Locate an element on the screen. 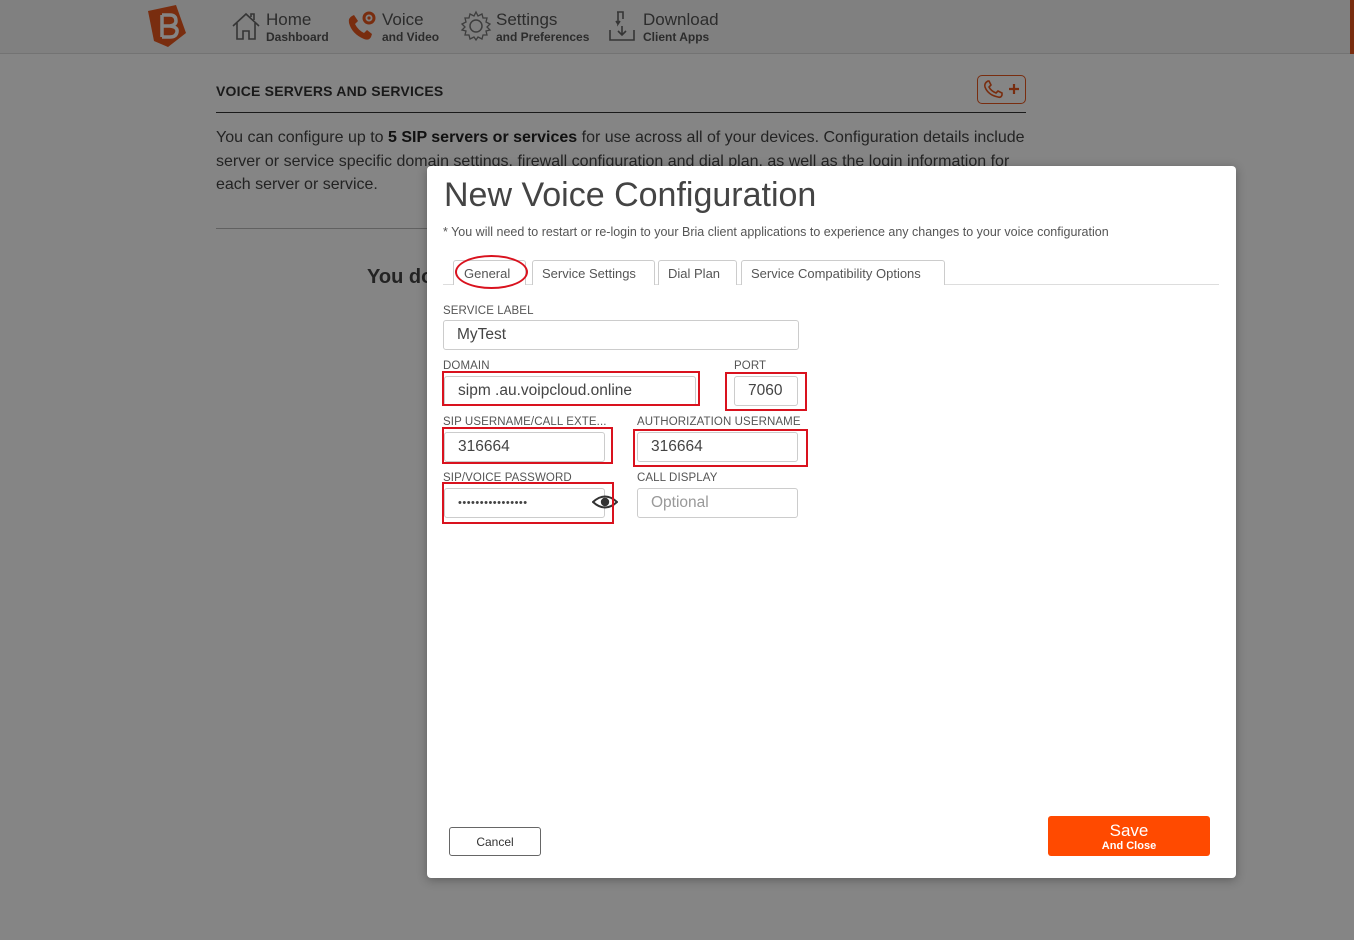  sip-username-input is located at coordinates (524, 447).